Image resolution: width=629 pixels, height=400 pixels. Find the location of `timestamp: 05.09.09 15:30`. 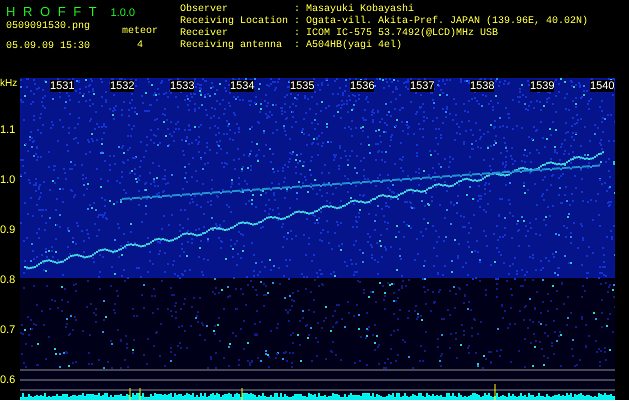

timestamp: 05.09.09 15:30 is located at coordinates (49, 47).